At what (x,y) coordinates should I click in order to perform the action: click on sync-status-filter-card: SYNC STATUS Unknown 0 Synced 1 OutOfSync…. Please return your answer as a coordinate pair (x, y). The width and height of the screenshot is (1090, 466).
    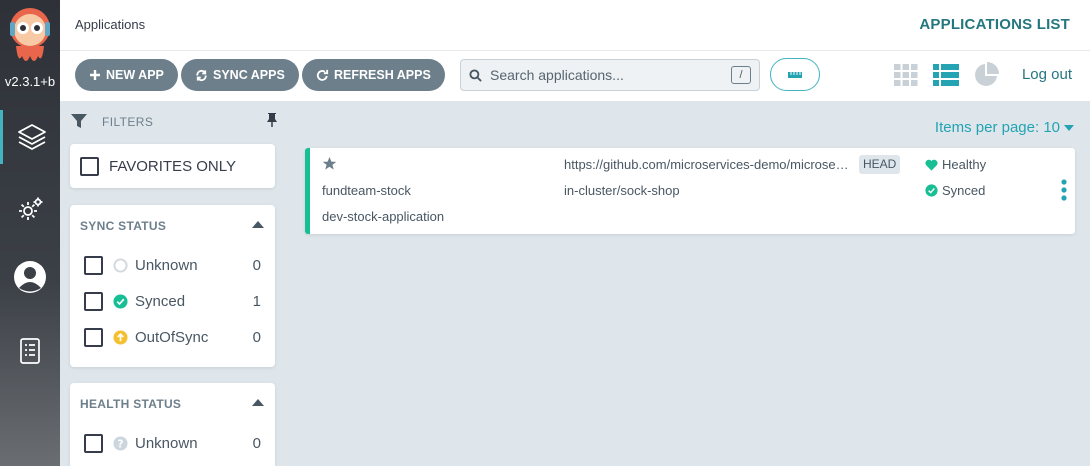
    Looking at the image, I should click on (172, 286).